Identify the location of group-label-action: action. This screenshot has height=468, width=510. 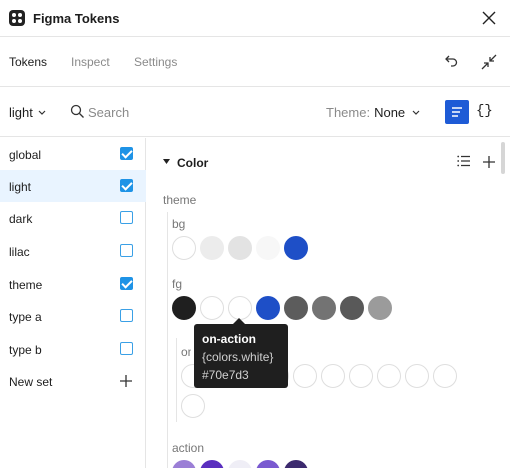
(188, 448).